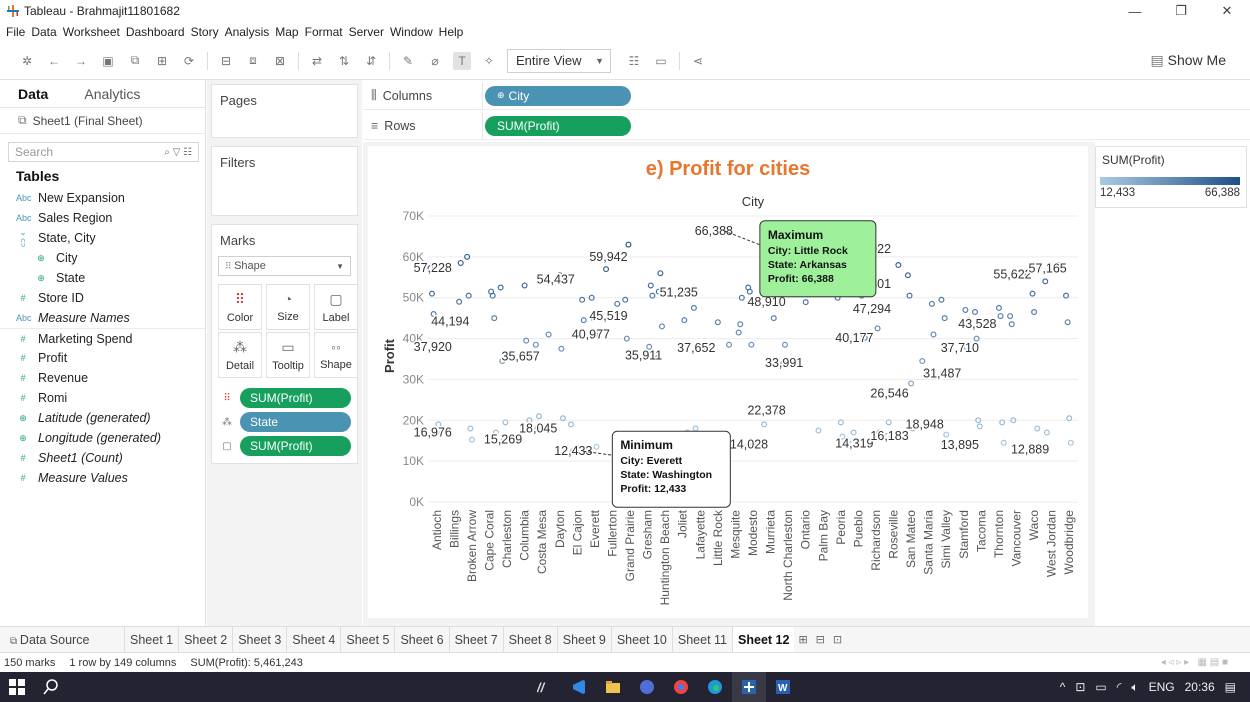 This screenshot has width=1250, height=702. I want to click on vscode-icon, so click(579, 687).